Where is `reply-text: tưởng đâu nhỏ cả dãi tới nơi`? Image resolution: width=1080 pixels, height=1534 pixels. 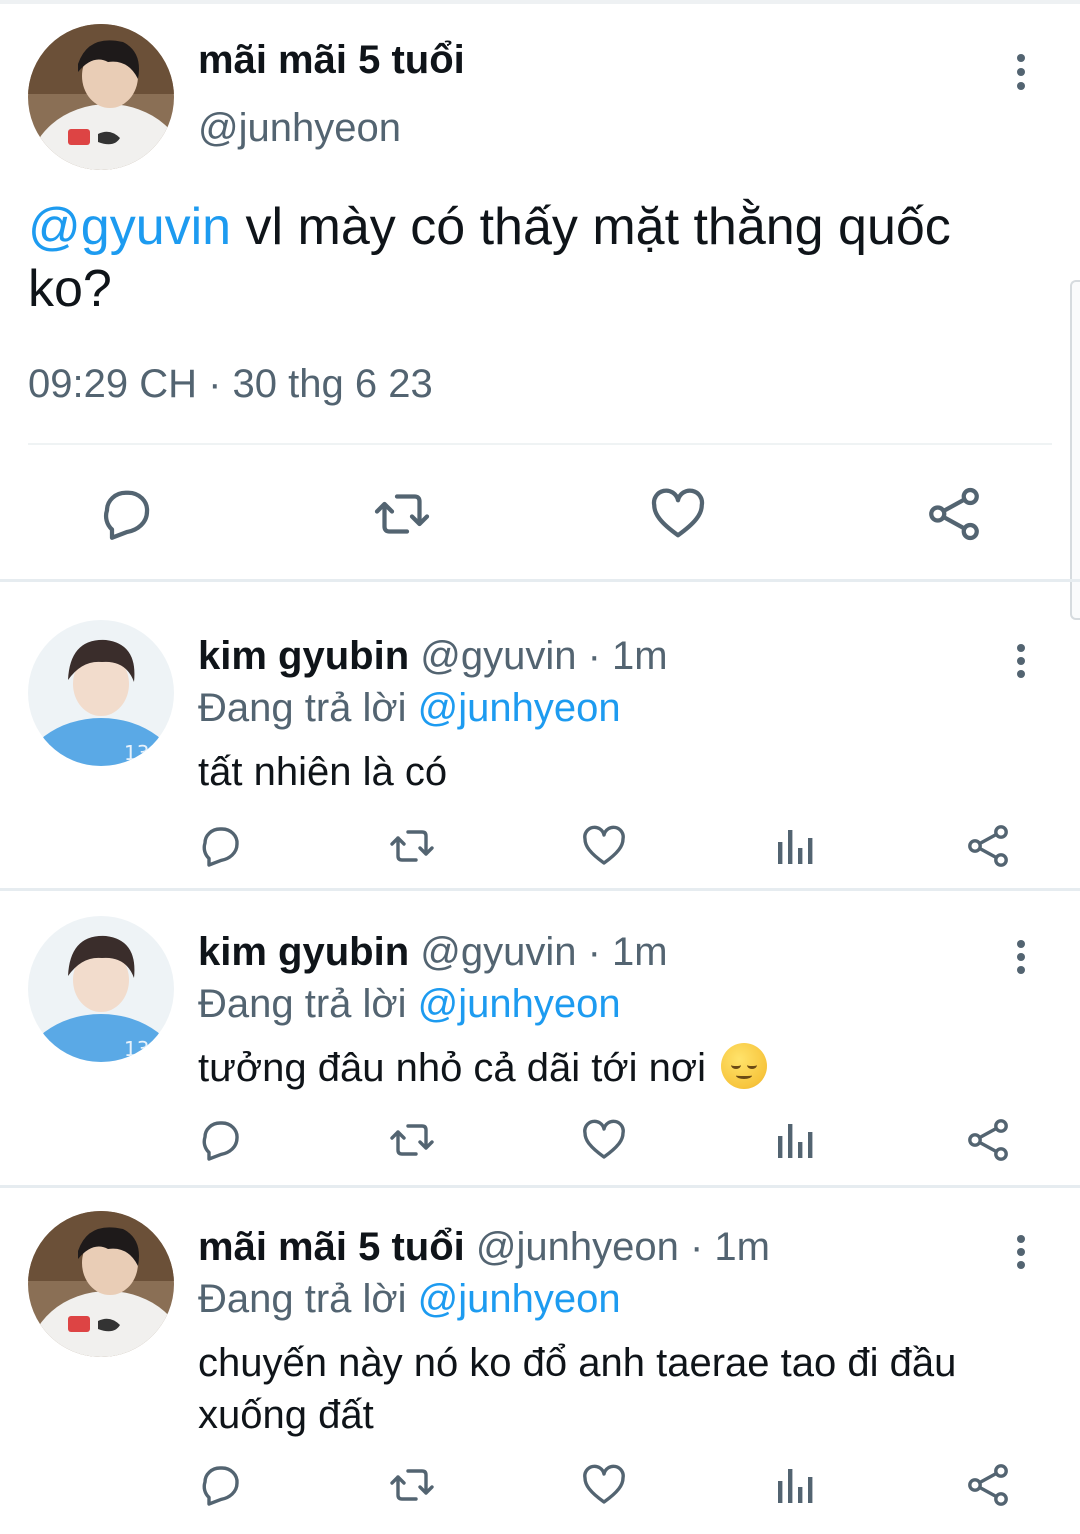 reply-text: tưởng đâu nhỏ cả dãi tới nơi is located at coordinates (613, 1068).